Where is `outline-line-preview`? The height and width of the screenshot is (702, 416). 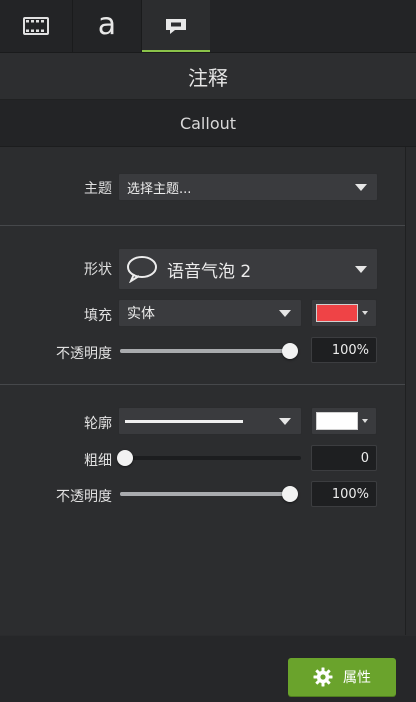 outline-line-preview is located at coordinates (184, 421).